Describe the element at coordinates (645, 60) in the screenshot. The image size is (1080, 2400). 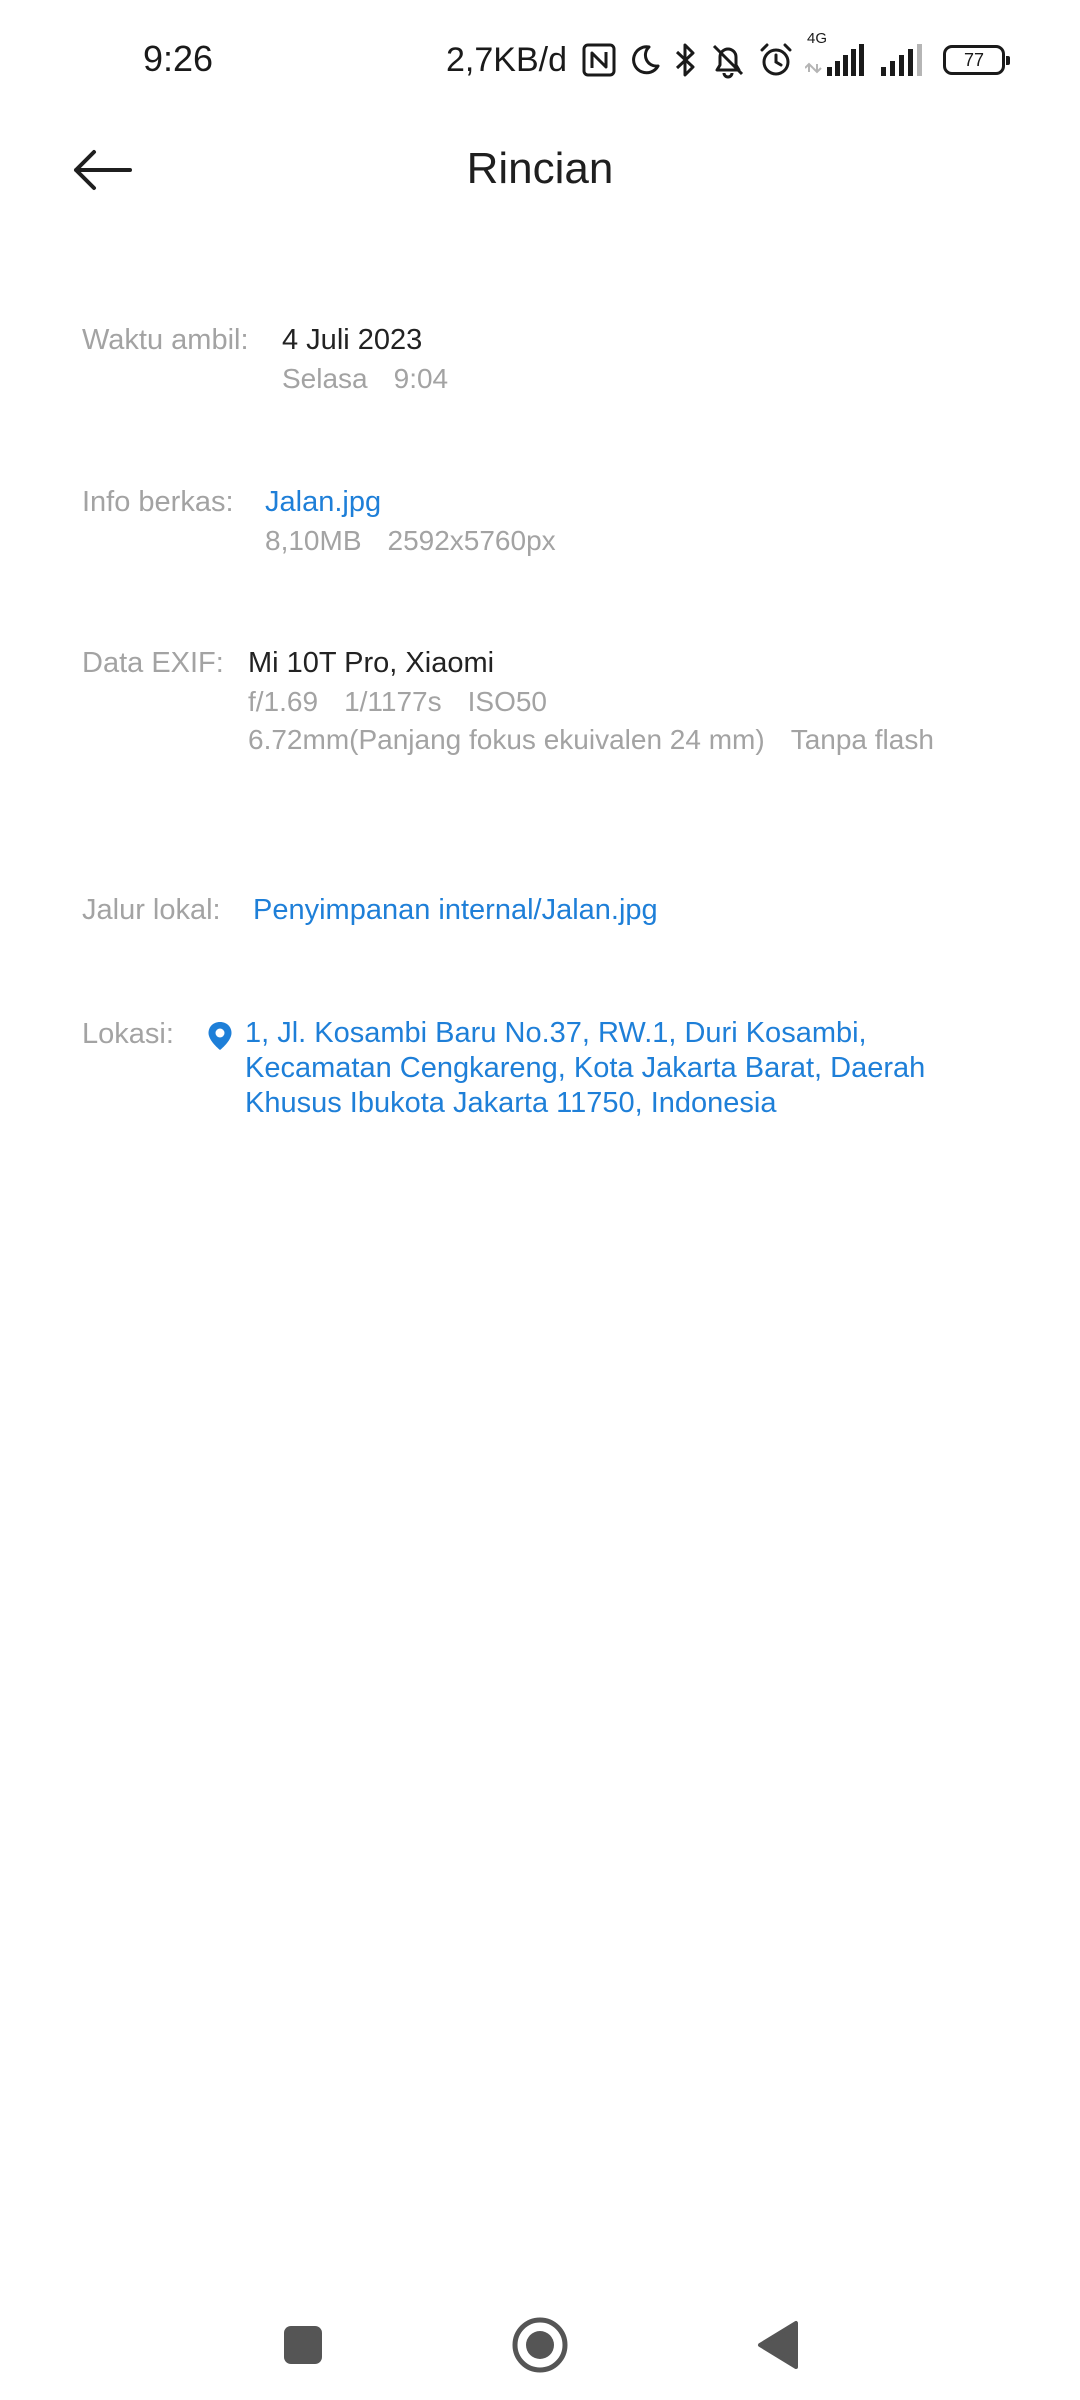
I see `moon-icon` at that location.